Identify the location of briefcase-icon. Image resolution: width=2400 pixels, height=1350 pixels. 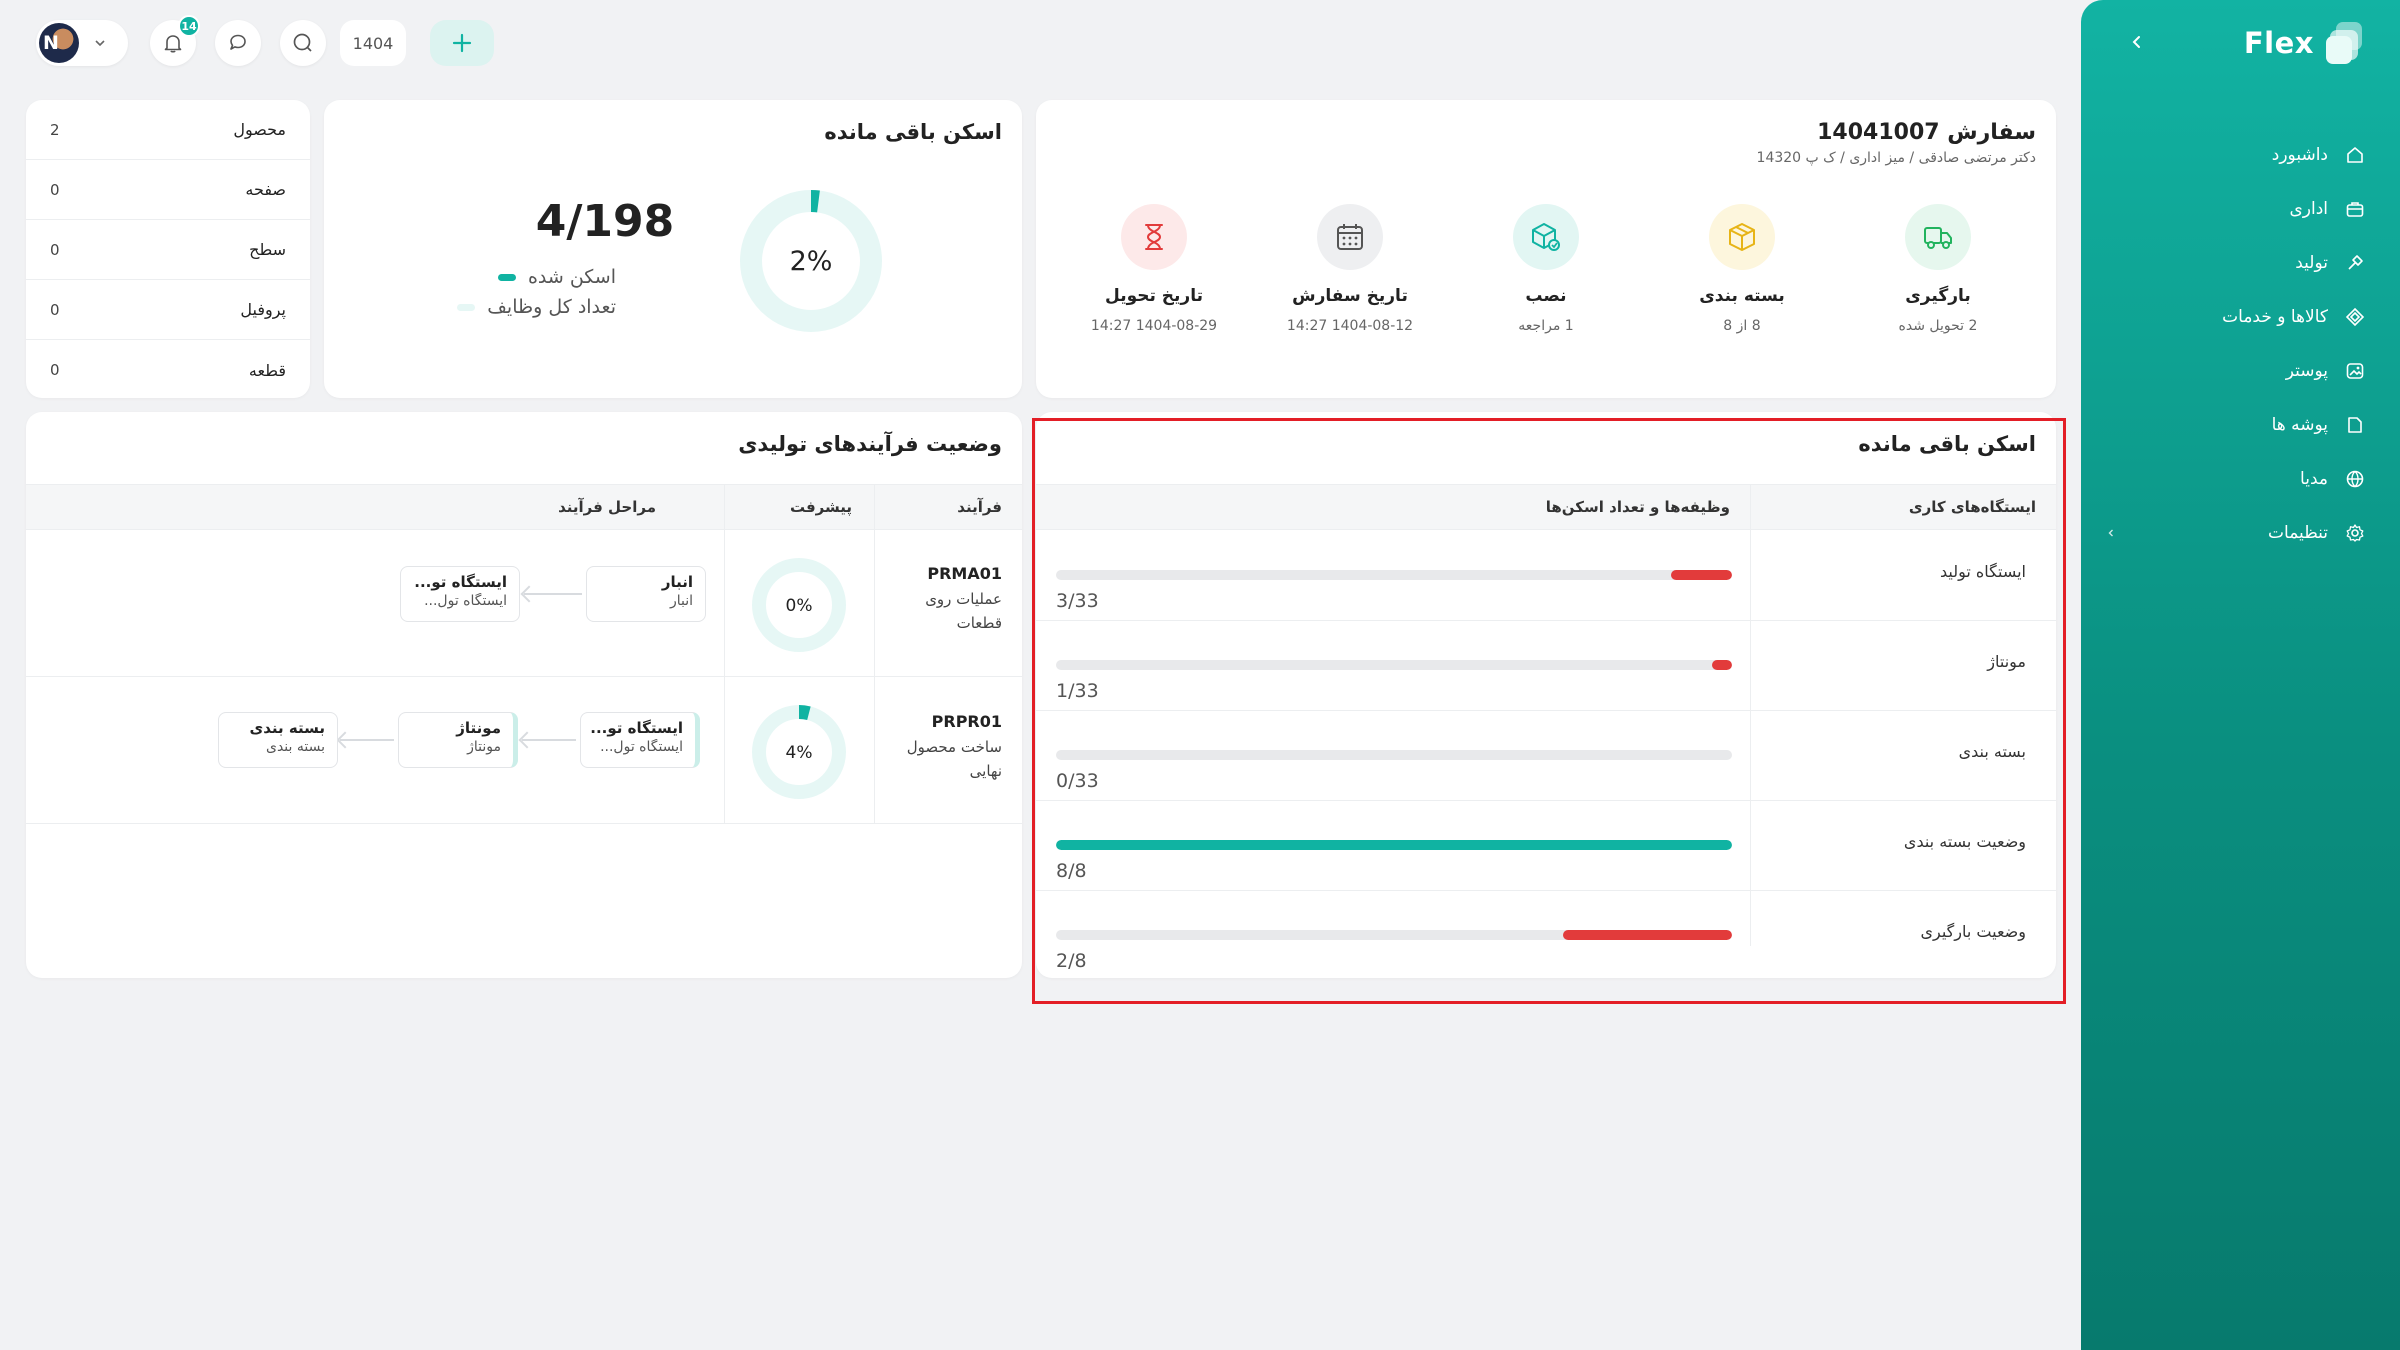
(2355, 209).